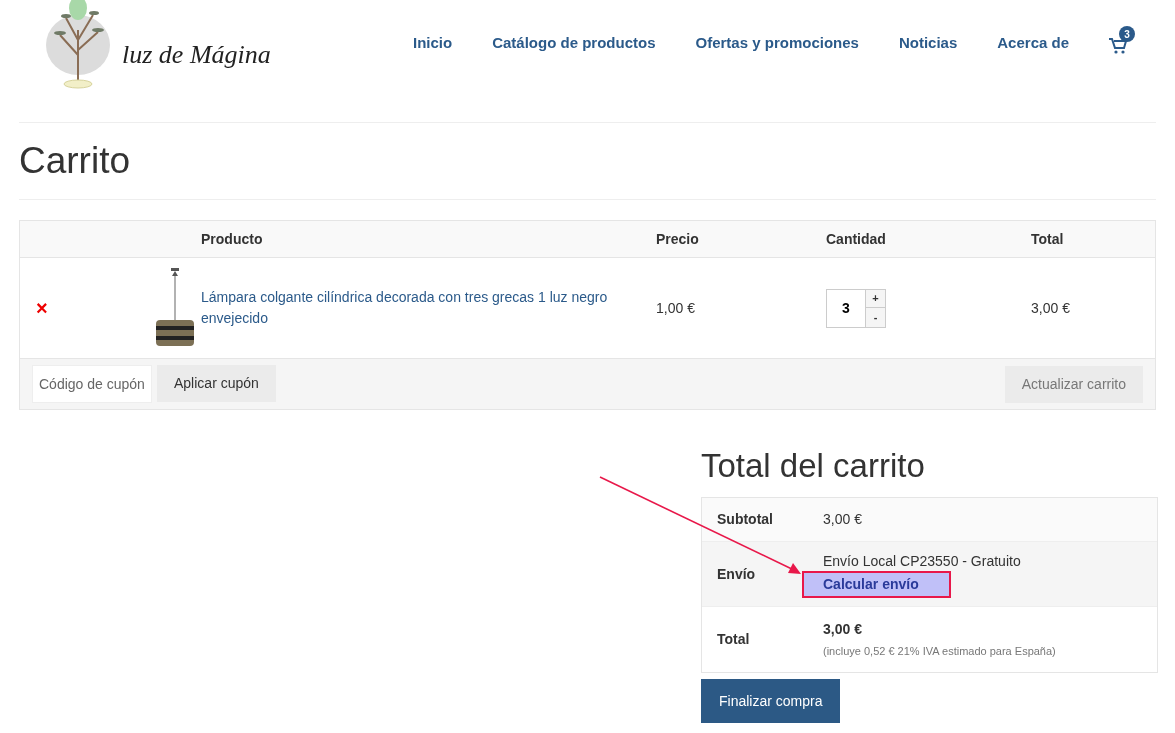  Describe the element at coordinates (745, 519) in the screenshot. I see `totals-label: Subtotal` at that location.